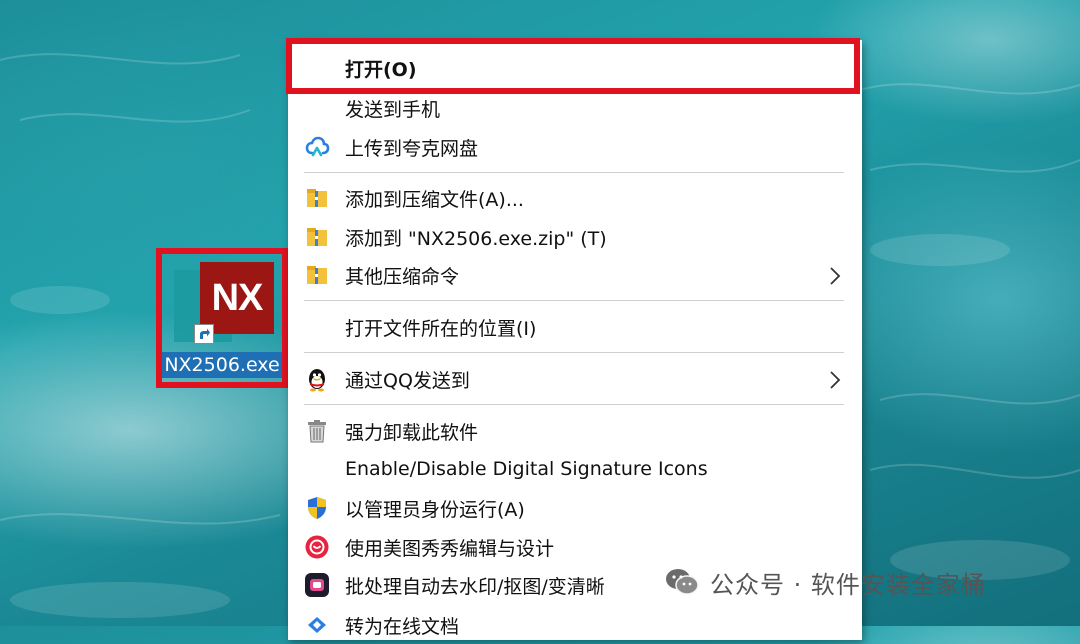  I want to click on menu-item-send-via-qq: 通过QQ发送到, so click(575, 379).